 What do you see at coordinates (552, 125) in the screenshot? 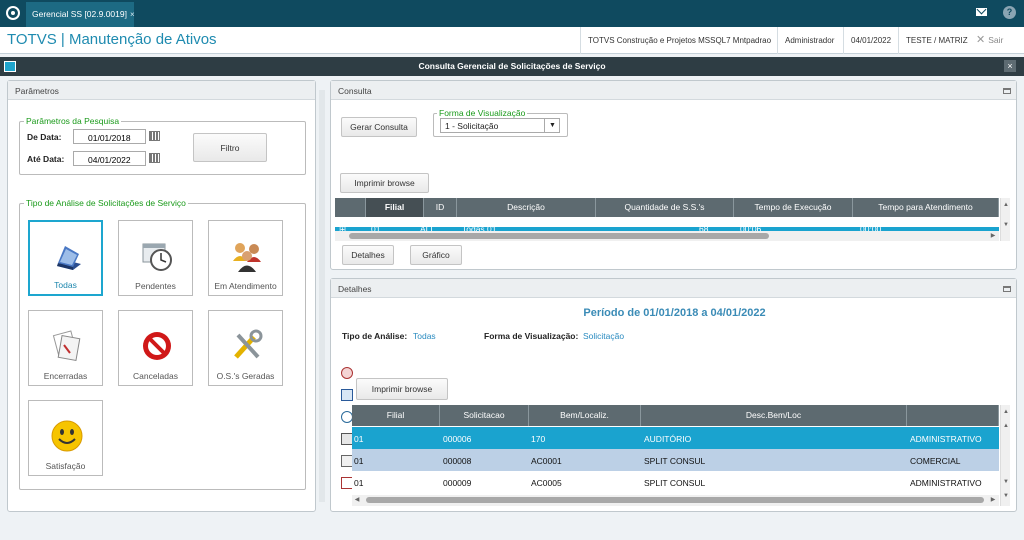
I see `chevron-down-icon: ▼` at bounding box center [552, 125].